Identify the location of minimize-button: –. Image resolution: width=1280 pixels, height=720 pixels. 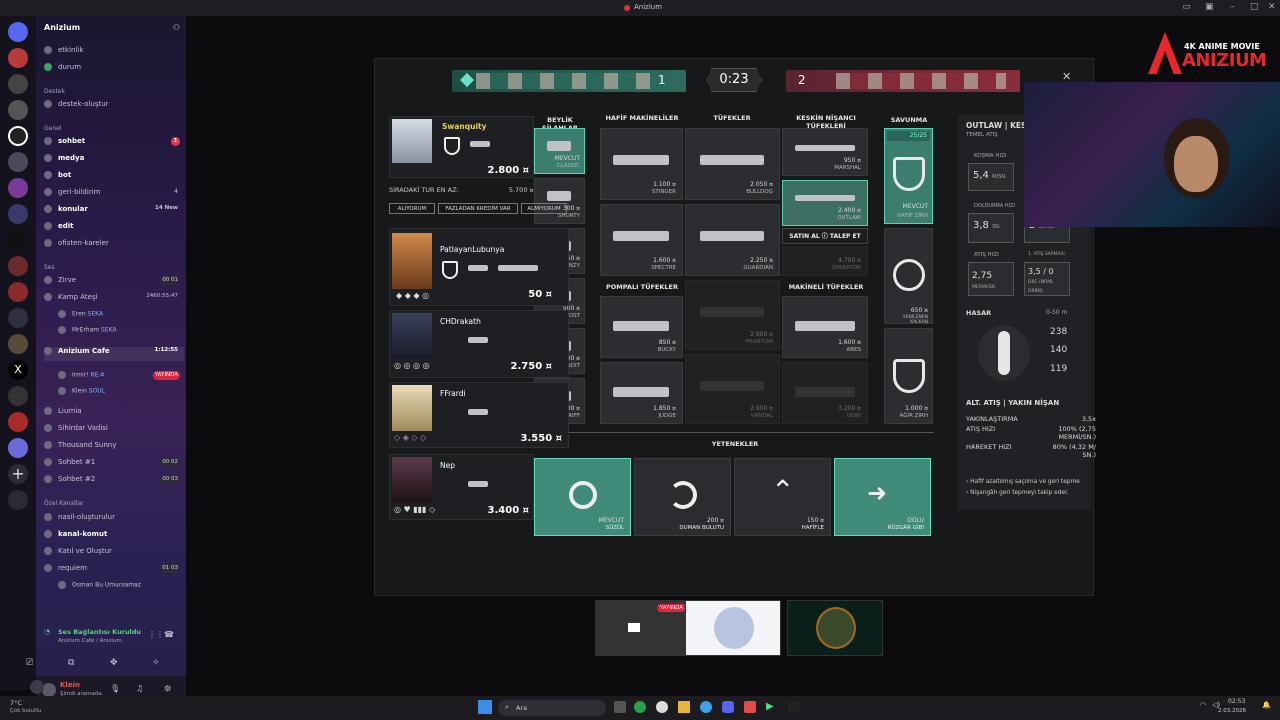
(1232, 7).